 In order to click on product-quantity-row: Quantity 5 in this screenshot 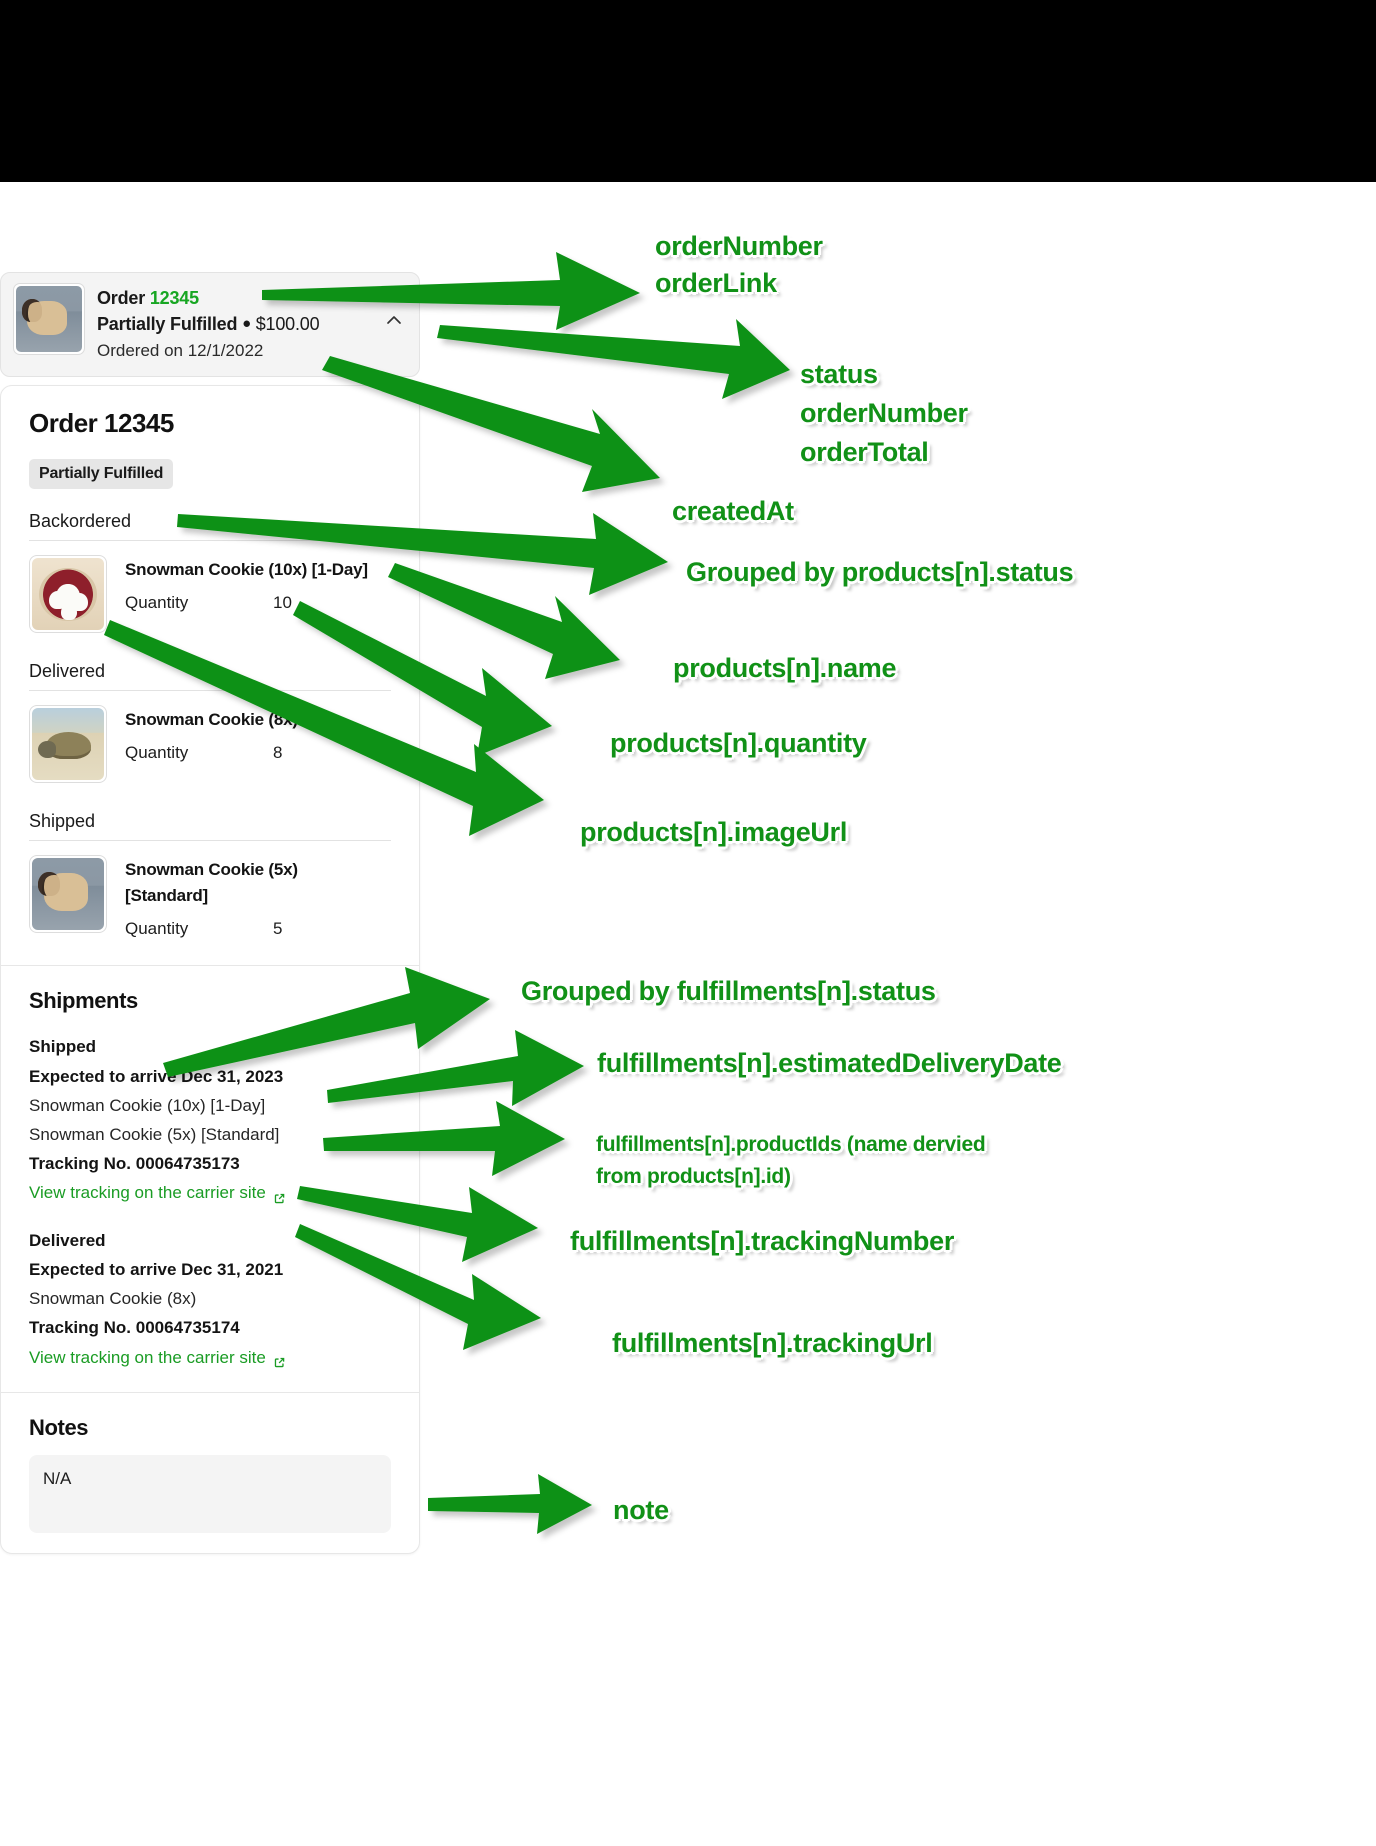, I will do `click(258, 929)`.